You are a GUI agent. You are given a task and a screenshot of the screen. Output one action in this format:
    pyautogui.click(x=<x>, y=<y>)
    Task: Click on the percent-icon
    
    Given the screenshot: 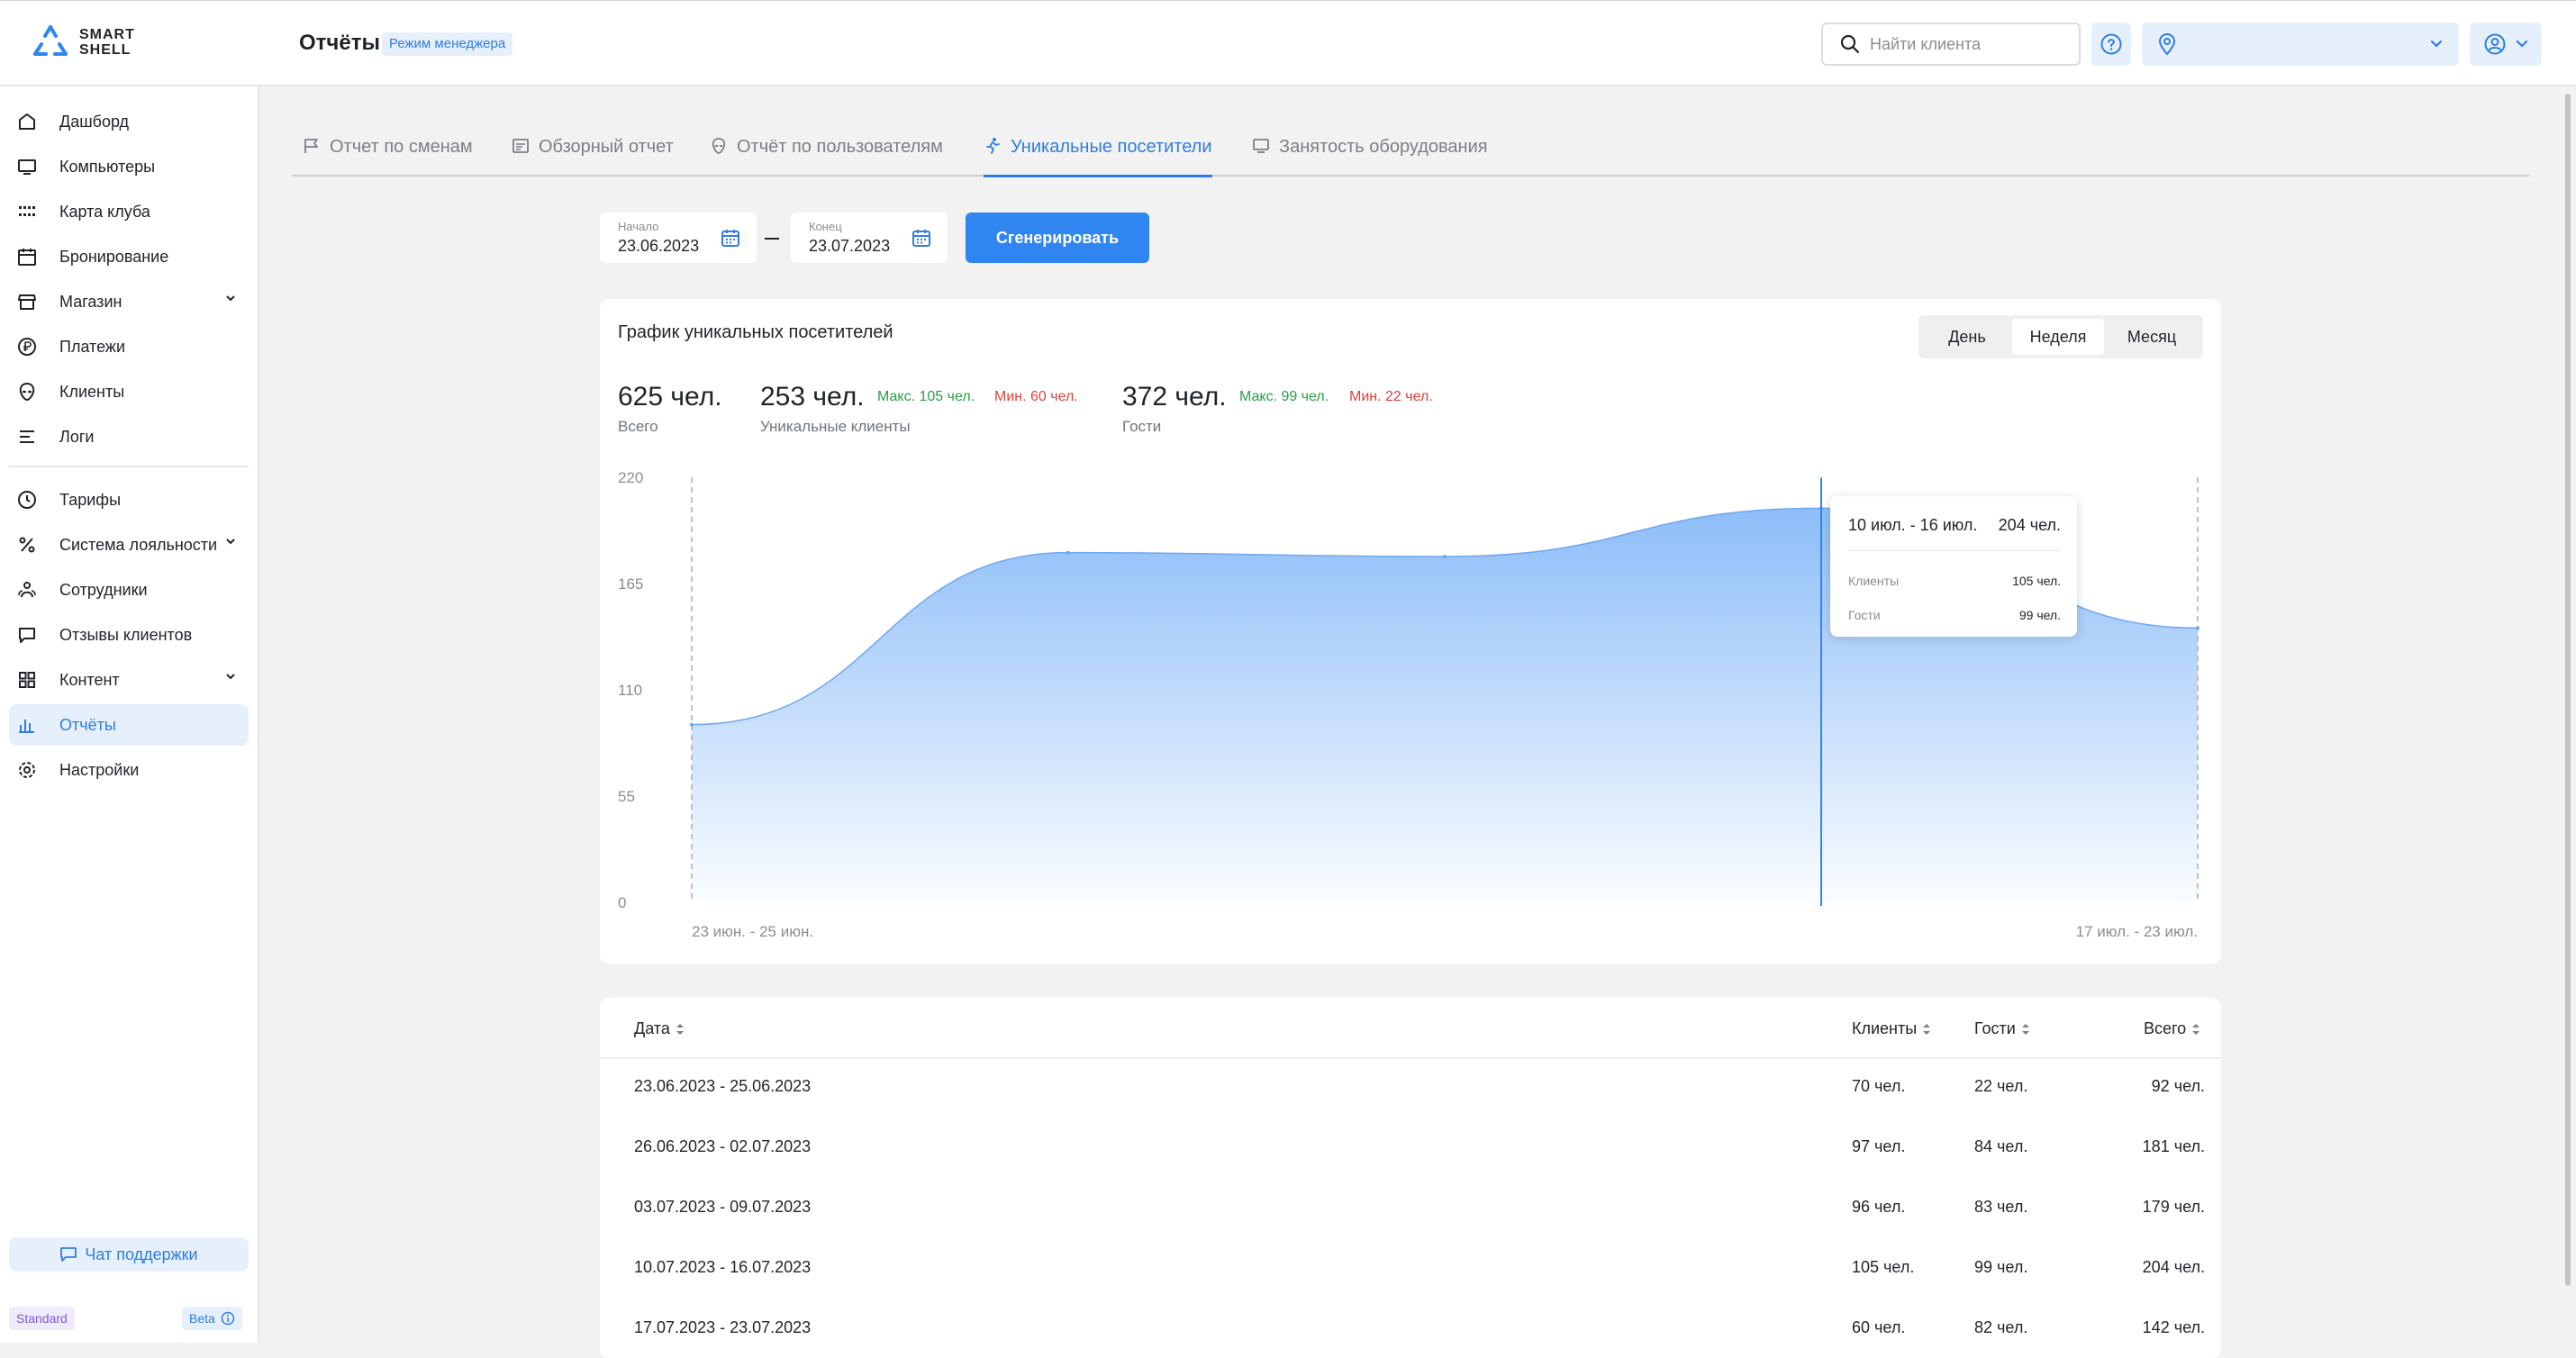 What is the action you would take?
    pyautogui.click(x=27, y=545)
    